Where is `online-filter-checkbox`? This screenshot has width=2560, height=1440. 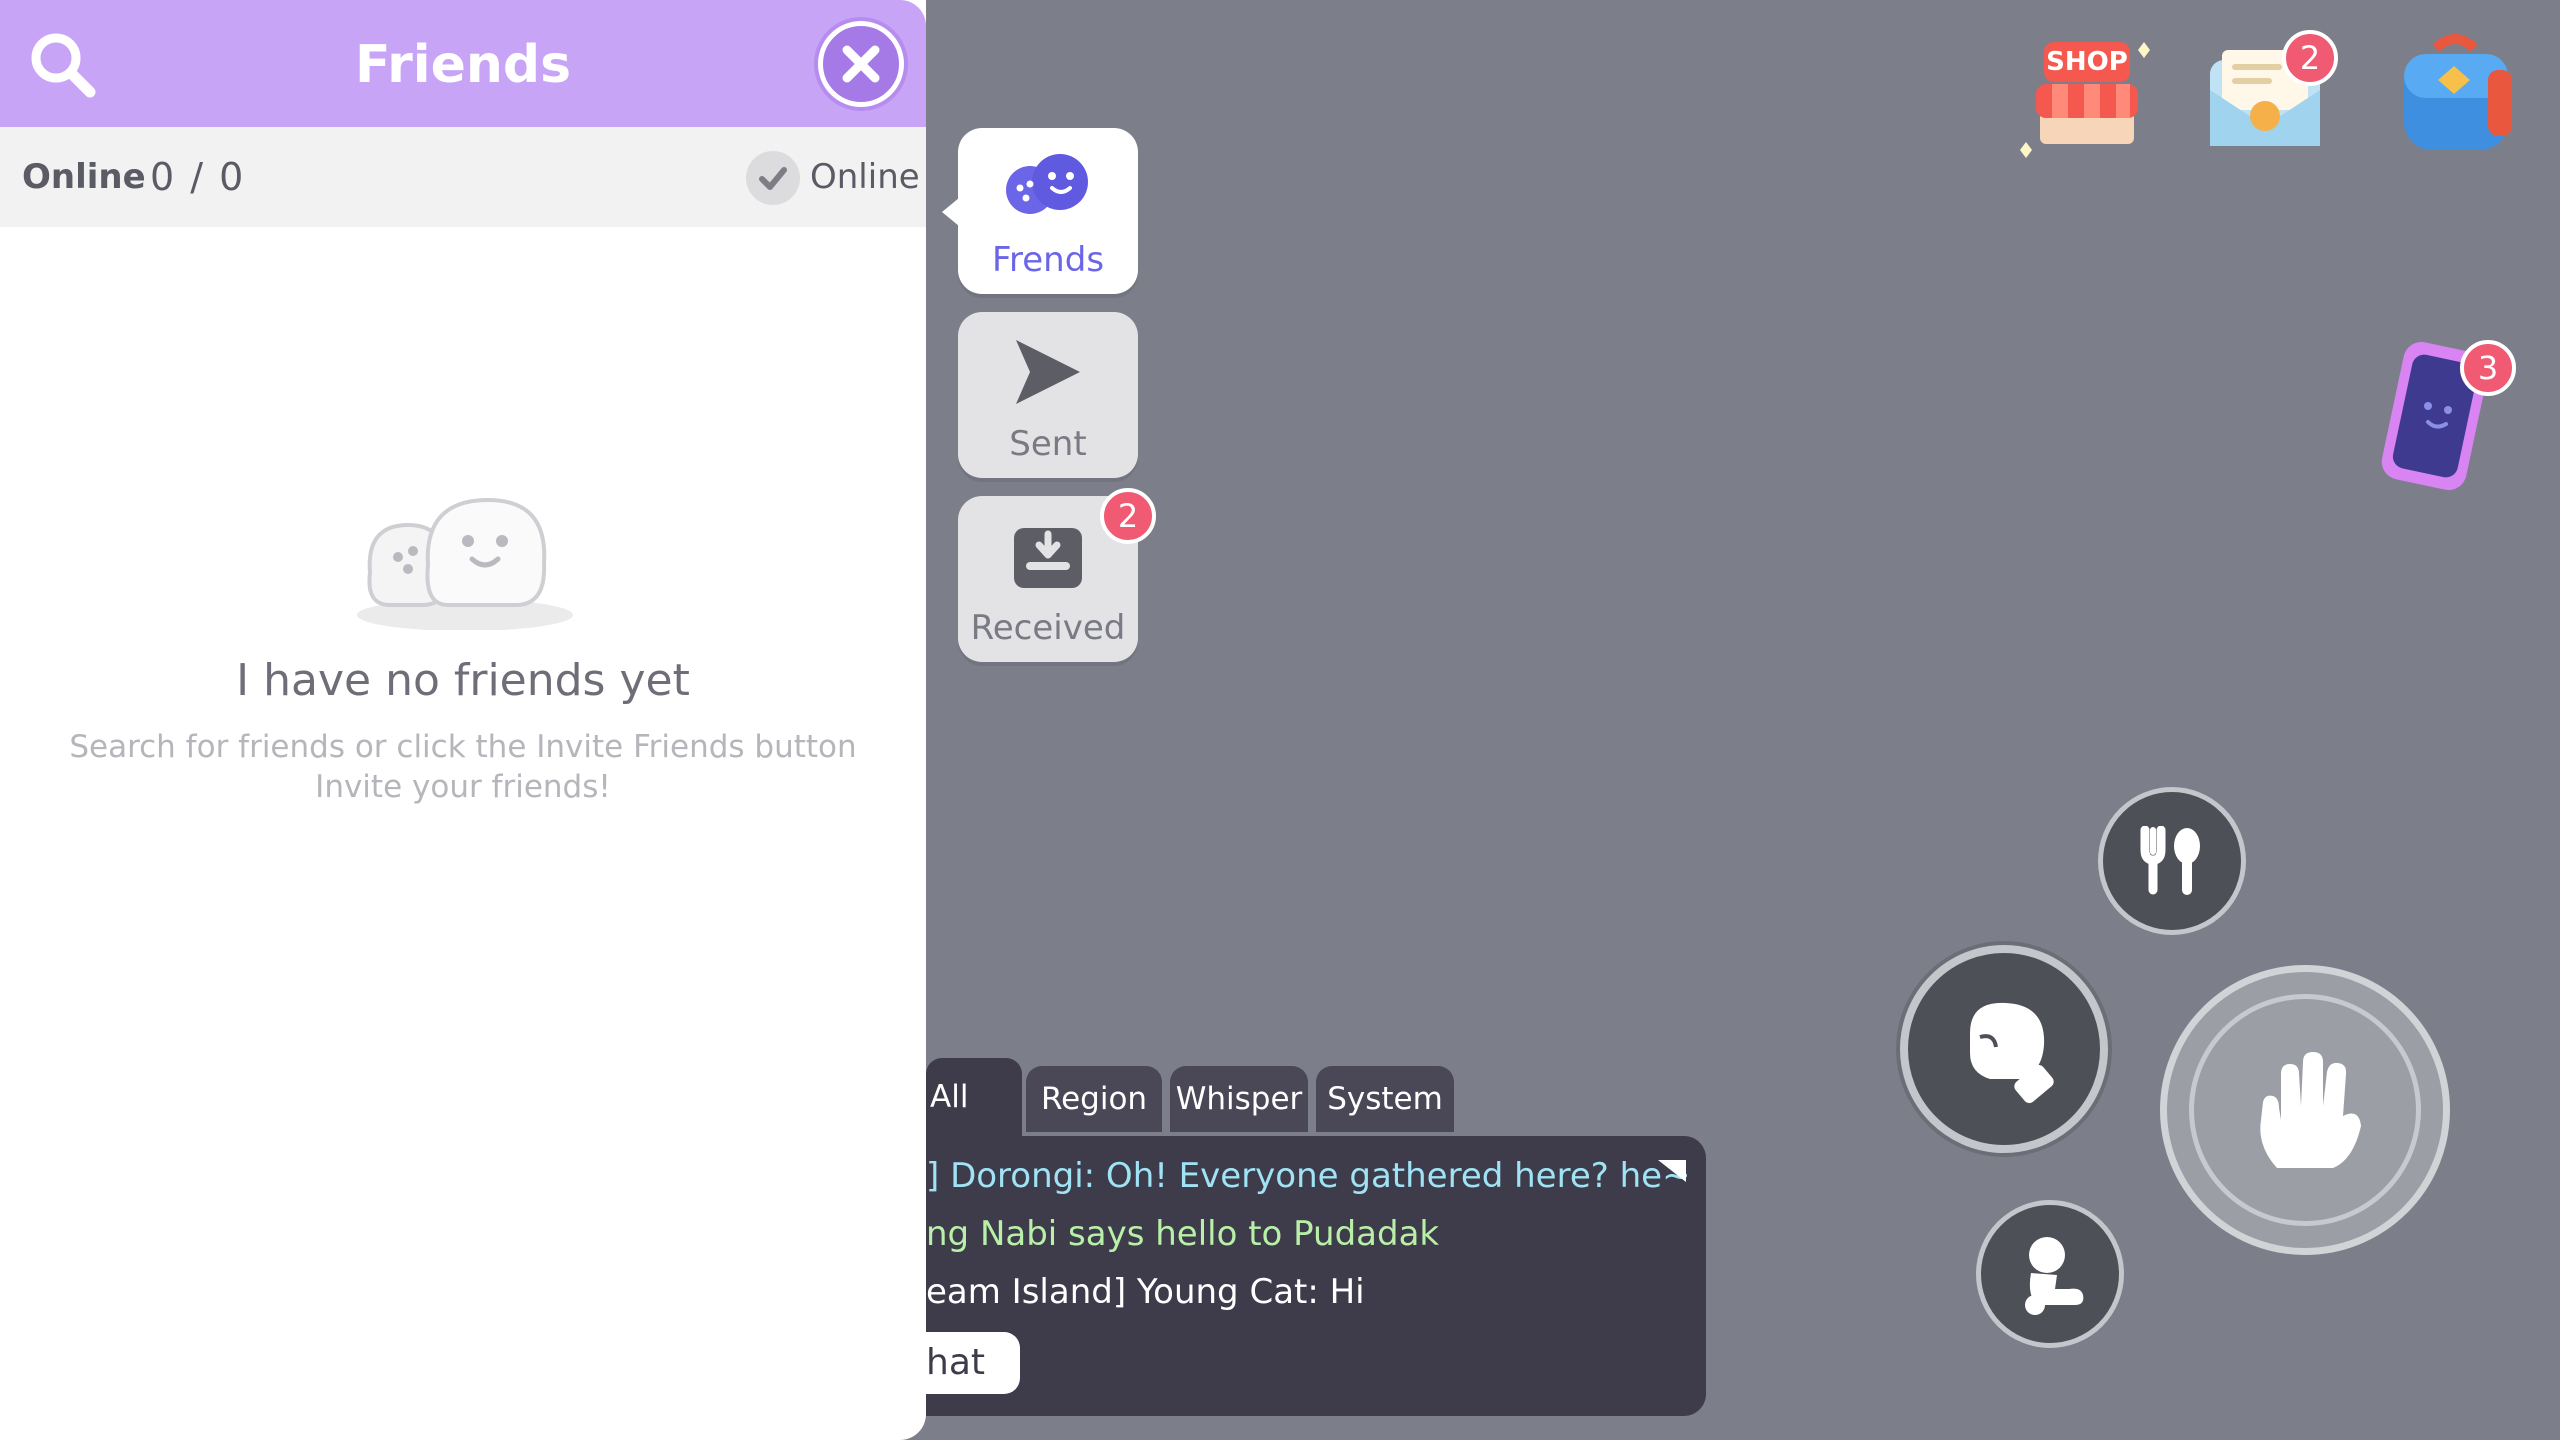 online-filter-checkbox is located at coordinates (773, 178).